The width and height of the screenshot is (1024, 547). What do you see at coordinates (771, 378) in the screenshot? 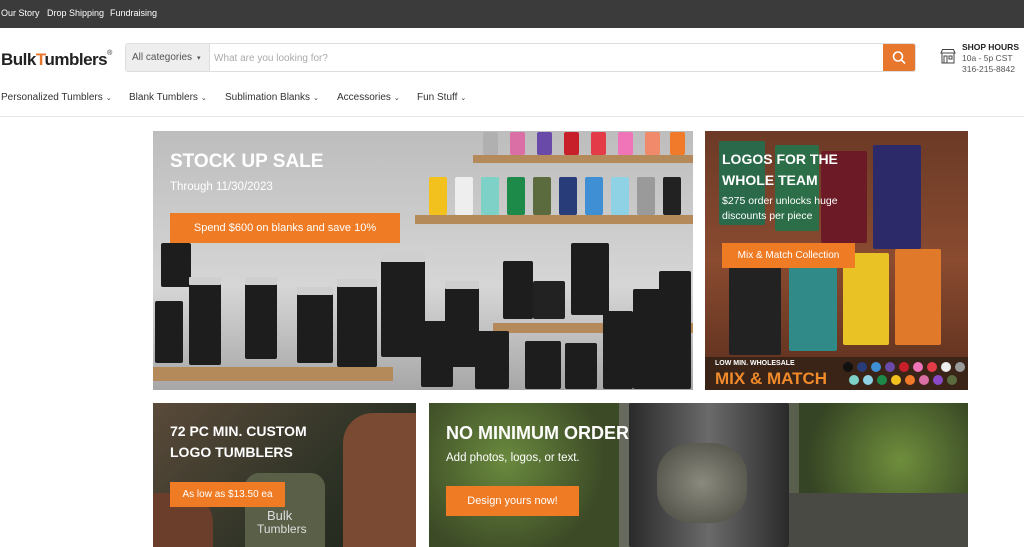
I see `mix-match-strip-line2: MIX & MATCH` at bounding box center [771, 378].